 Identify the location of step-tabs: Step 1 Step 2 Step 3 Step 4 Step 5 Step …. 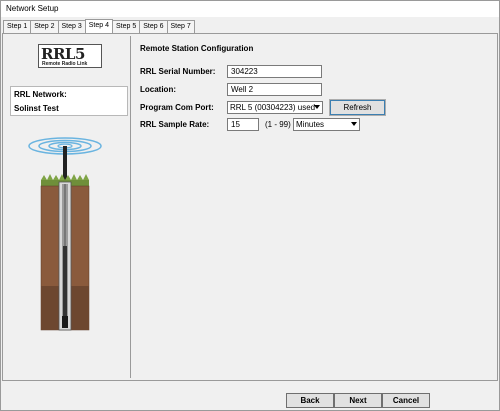
(99, 26).